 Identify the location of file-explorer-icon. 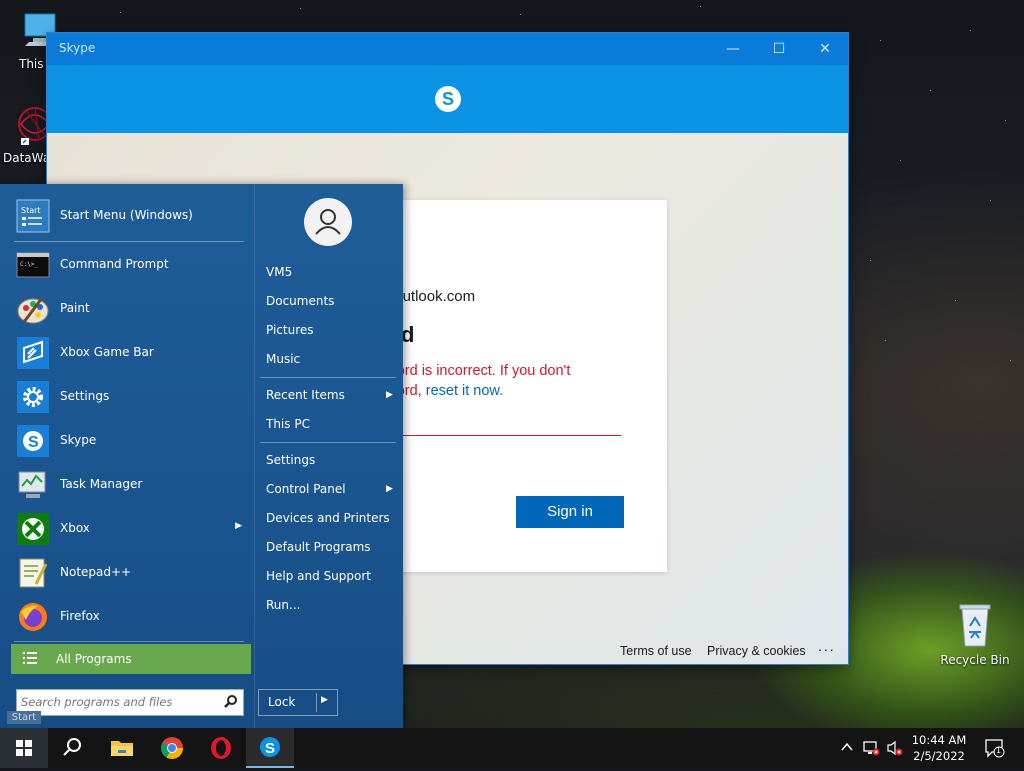
(122, 748).